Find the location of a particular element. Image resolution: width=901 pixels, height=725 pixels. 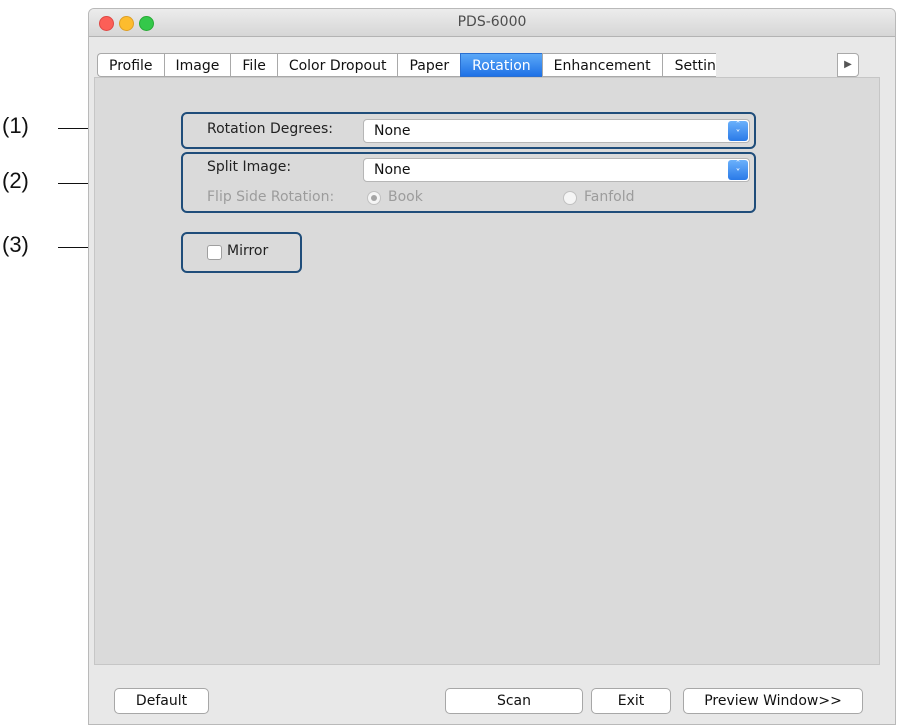

preview-window-button: Preview Window>> is located at coordinates (773, 701).